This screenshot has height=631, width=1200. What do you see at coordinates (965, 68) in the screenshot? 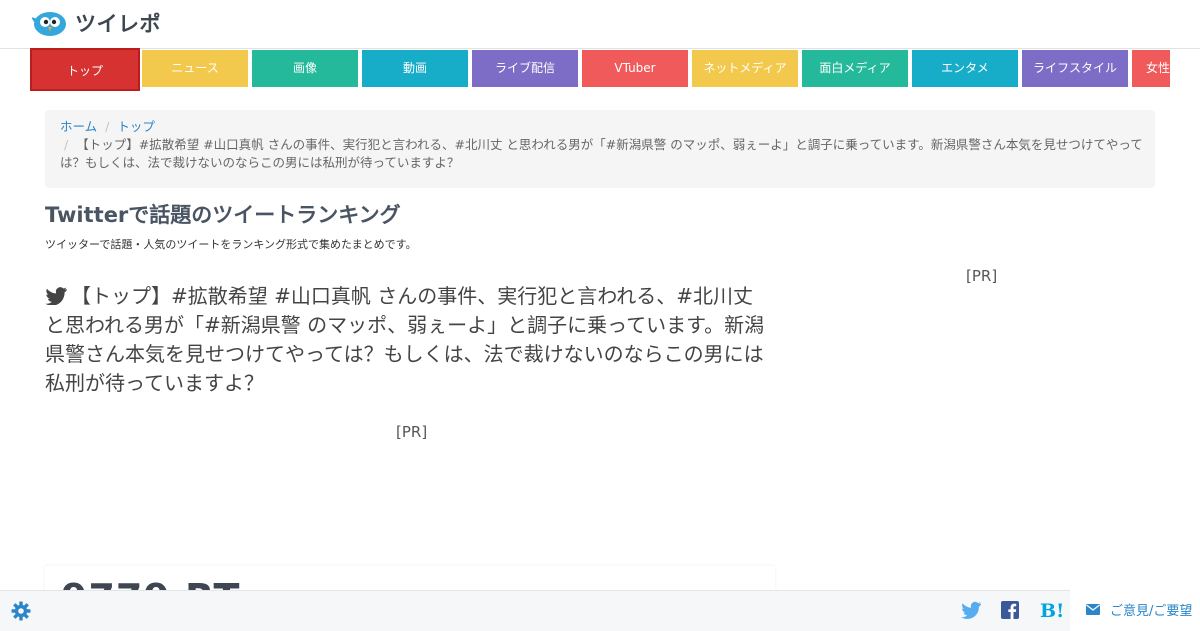
I see `nav-item-entertainment: エンタメ` at bounding box center [965, 68].